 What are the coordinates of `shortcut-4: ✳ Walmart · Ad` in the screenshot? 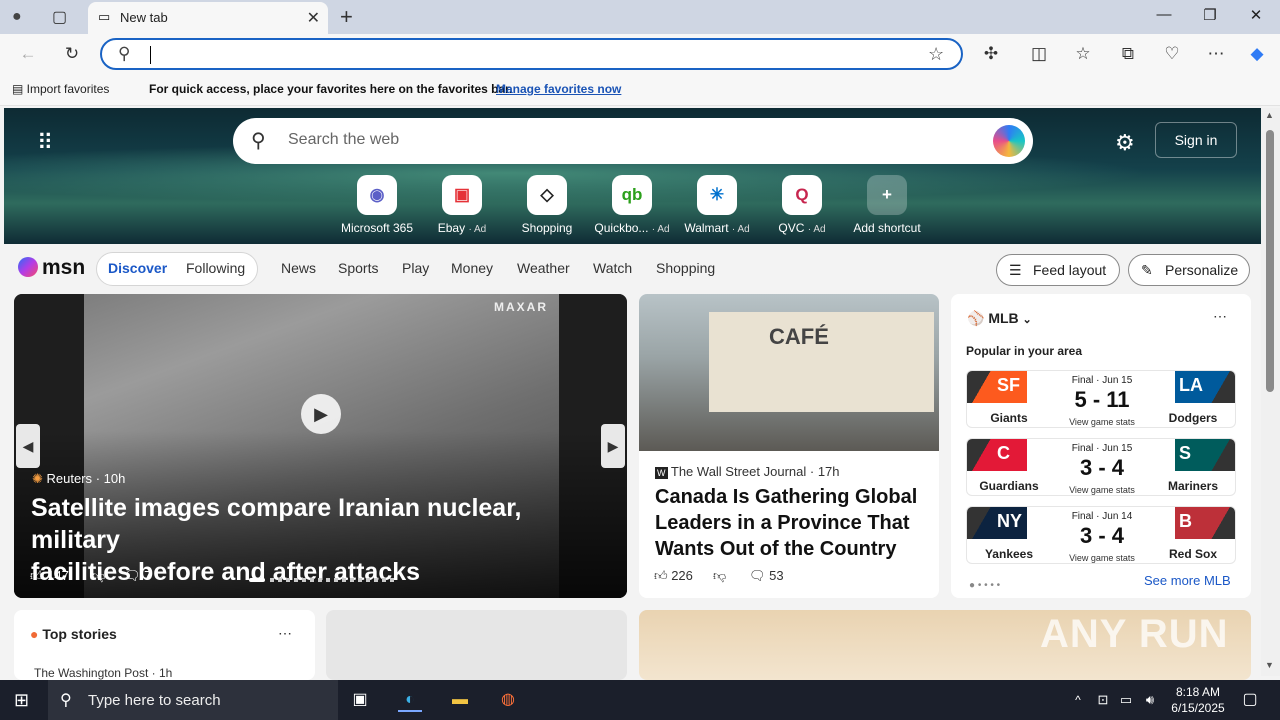 It's located at (717, 205).